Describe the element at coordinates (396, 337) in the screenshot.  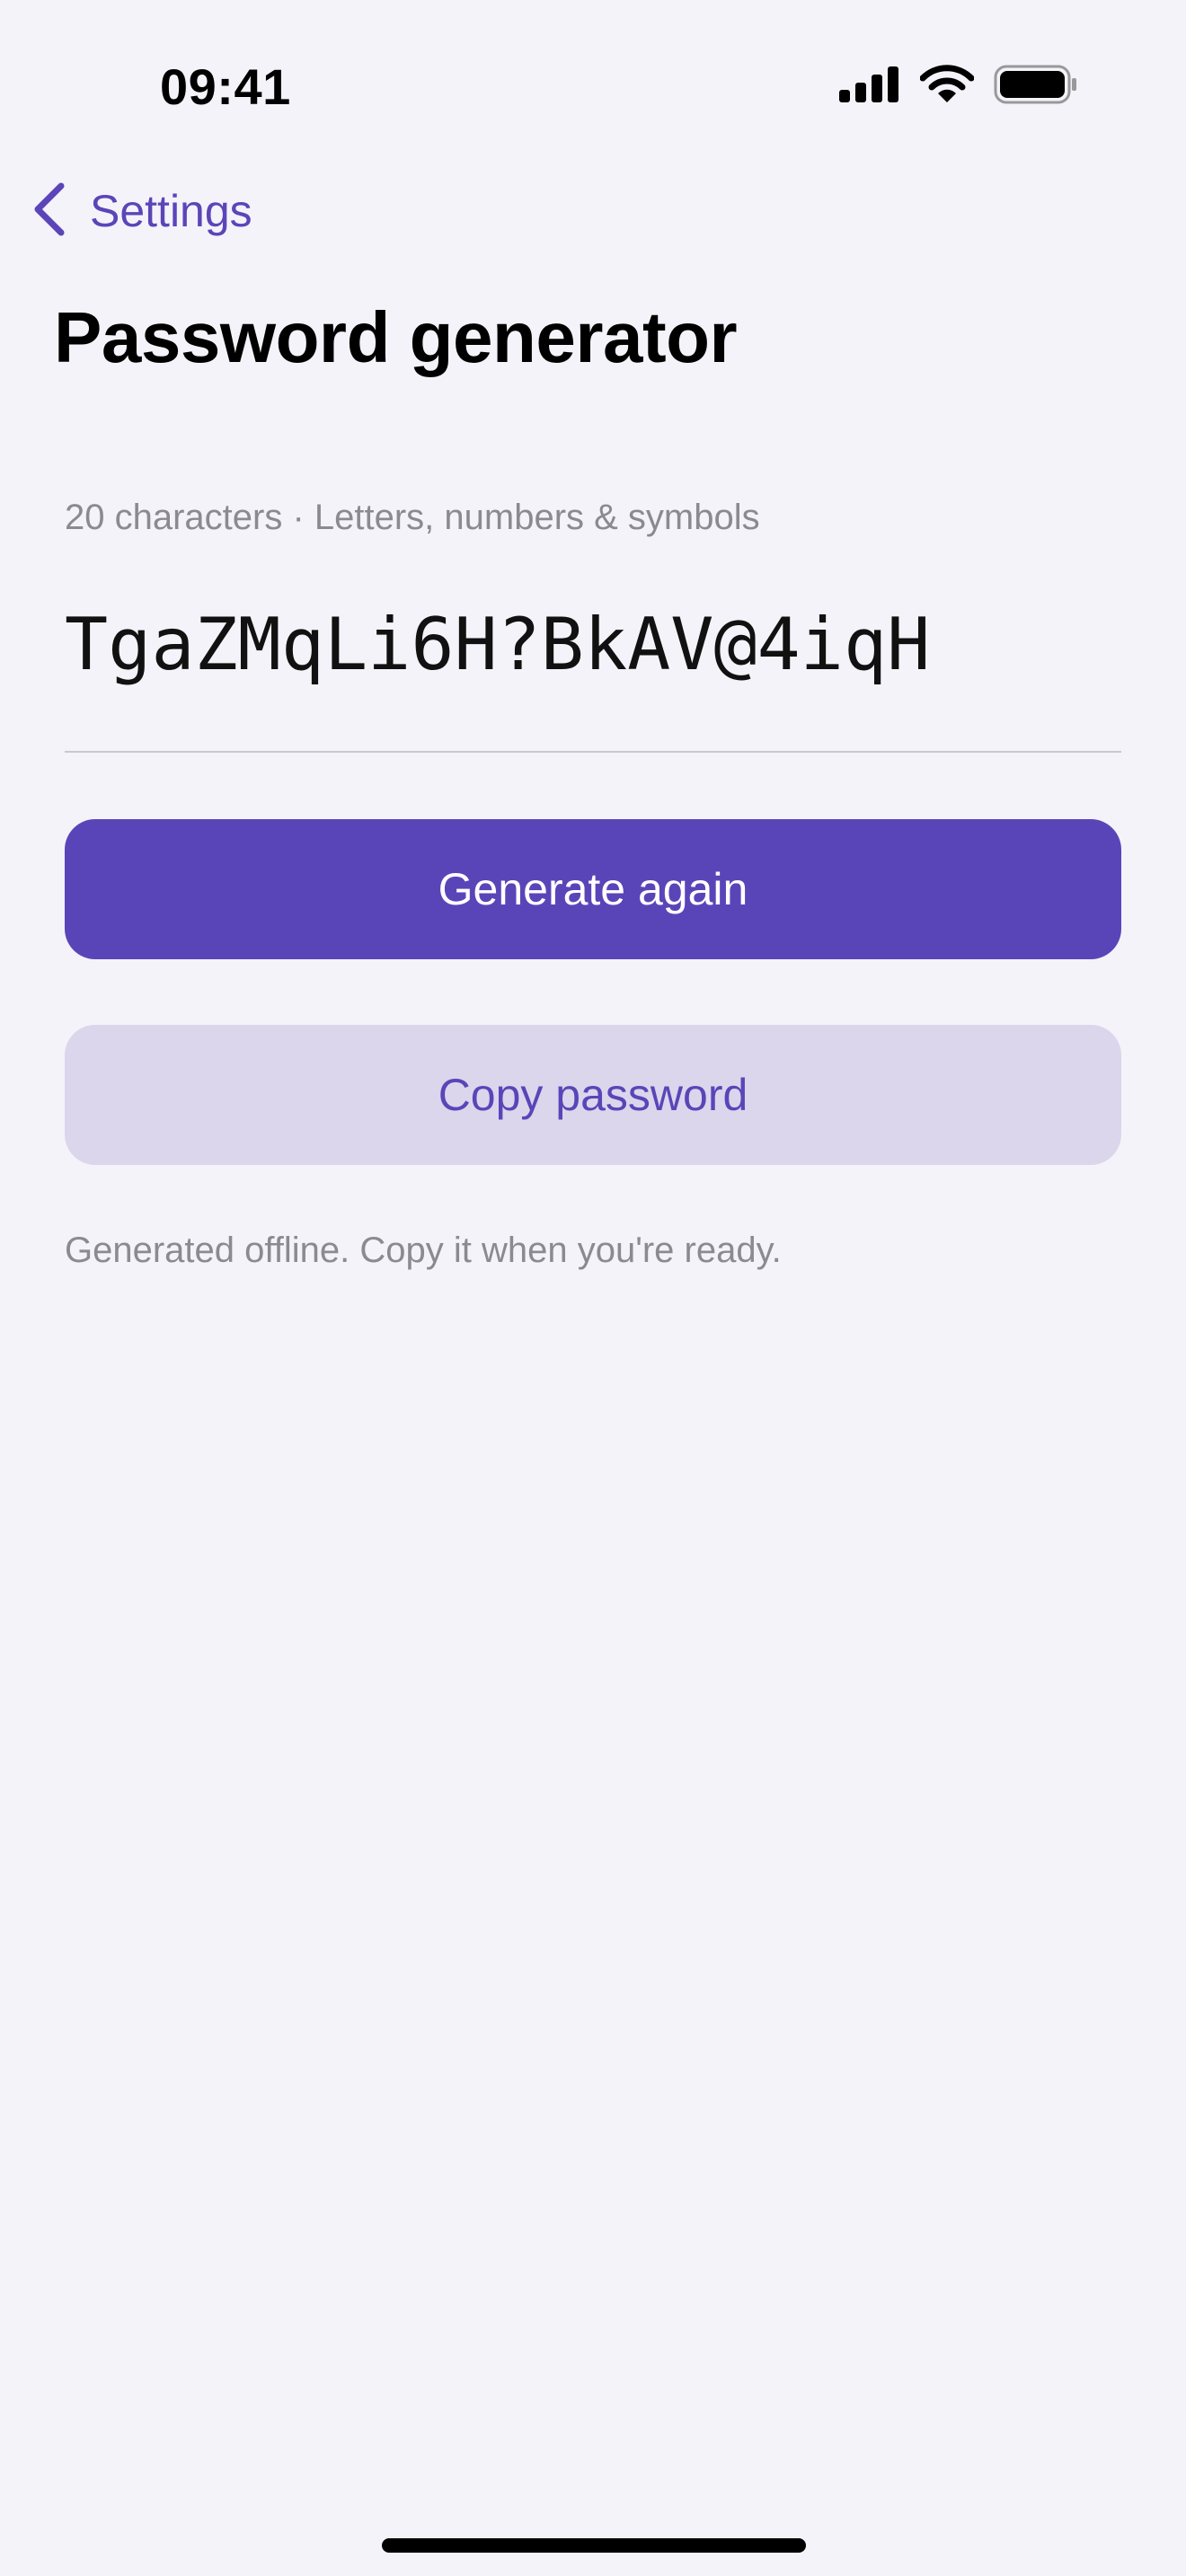
I see `page-title: Password generator` at that location.